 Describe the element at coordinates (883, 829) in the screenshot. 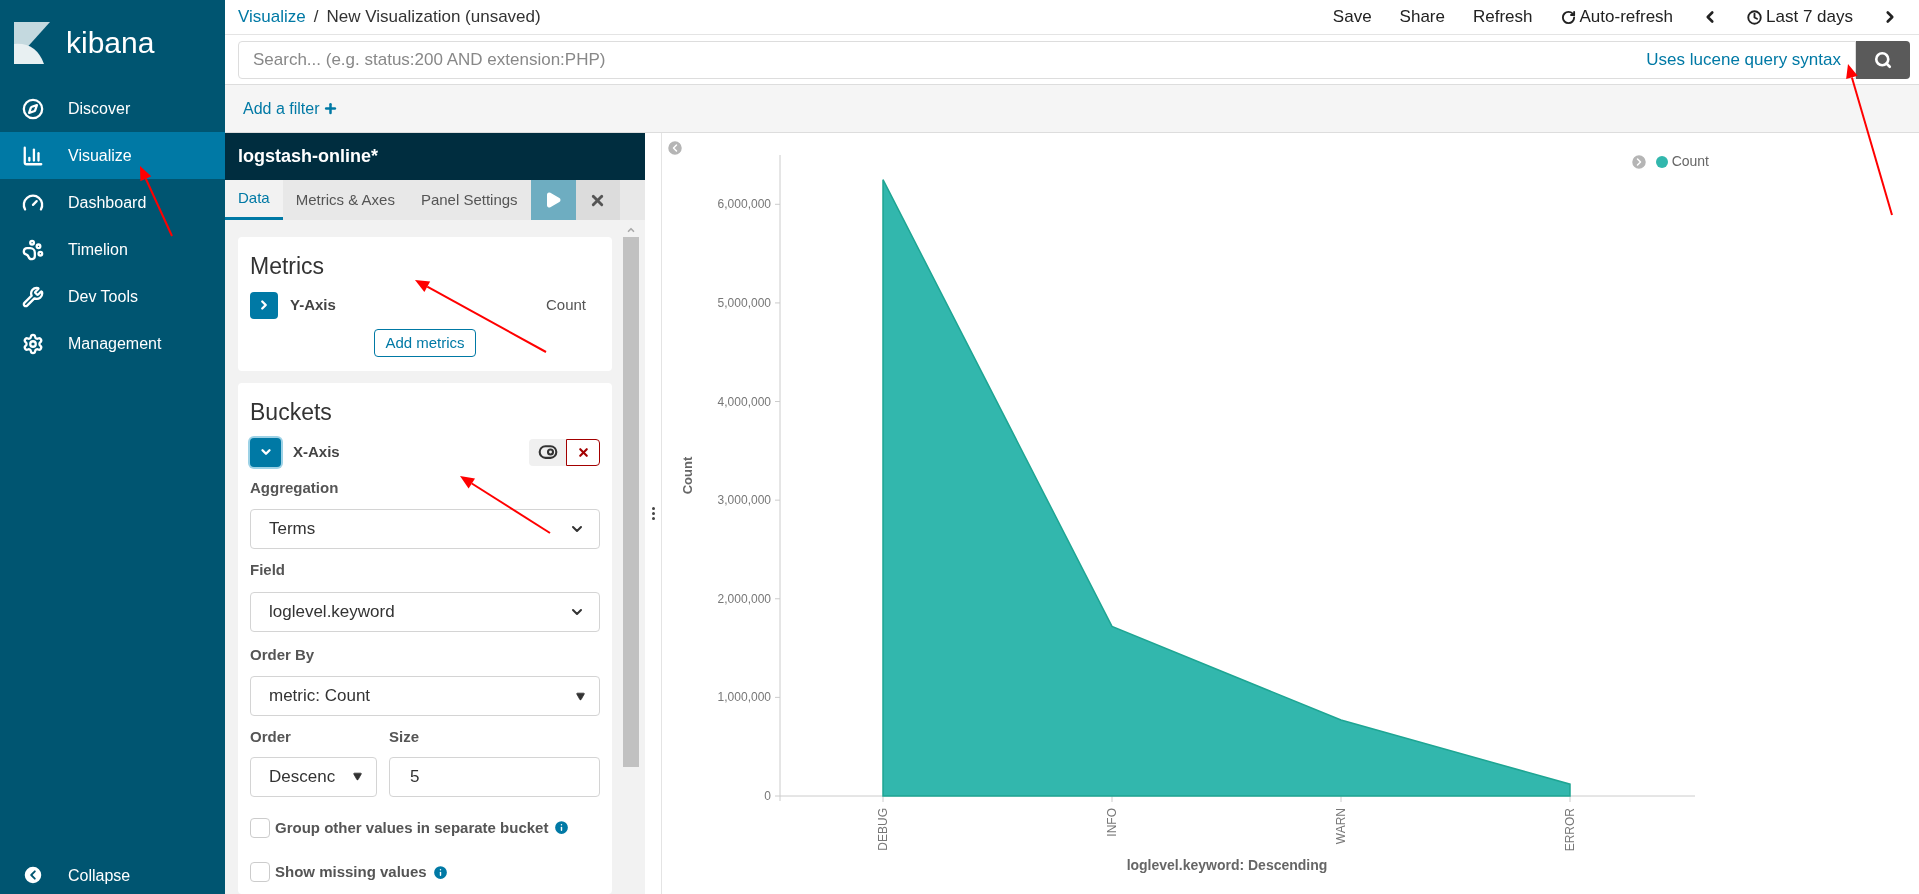

I see `x-tick-label: DEBUG` at that location.